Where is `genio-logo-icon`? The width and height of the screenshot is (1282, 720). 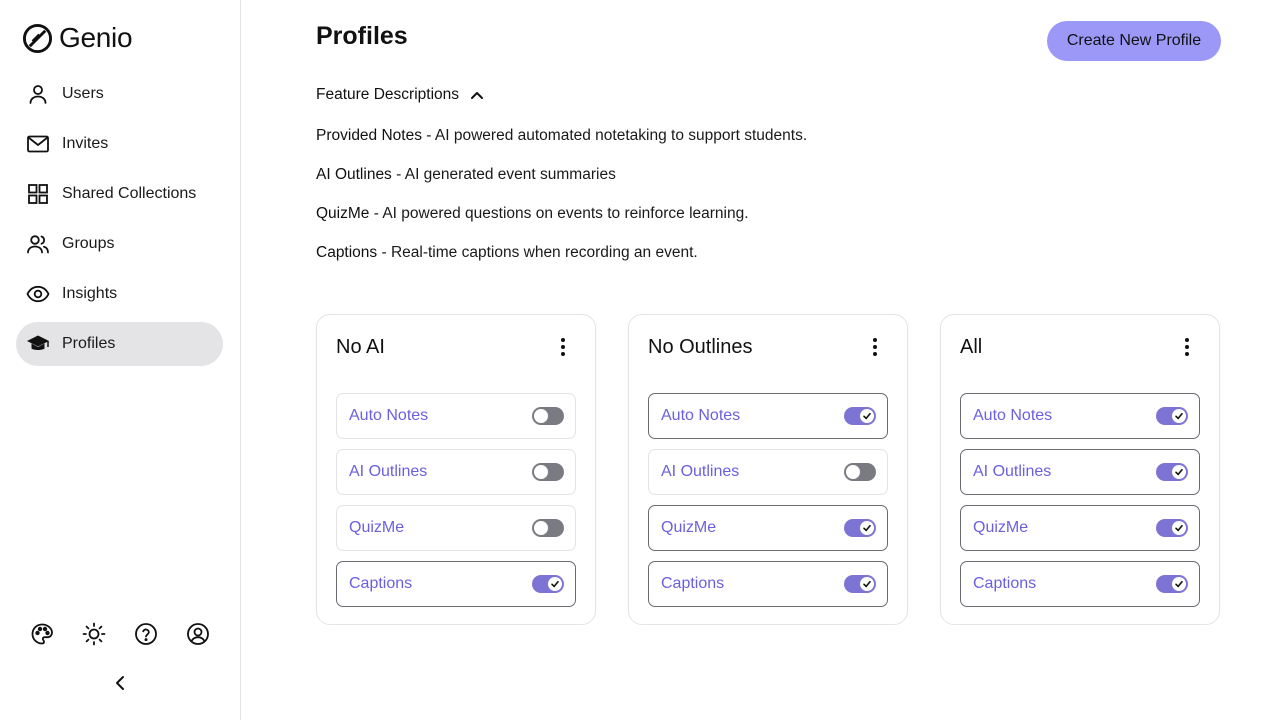 genio-logo-icon is located at coordinates (37, 38).